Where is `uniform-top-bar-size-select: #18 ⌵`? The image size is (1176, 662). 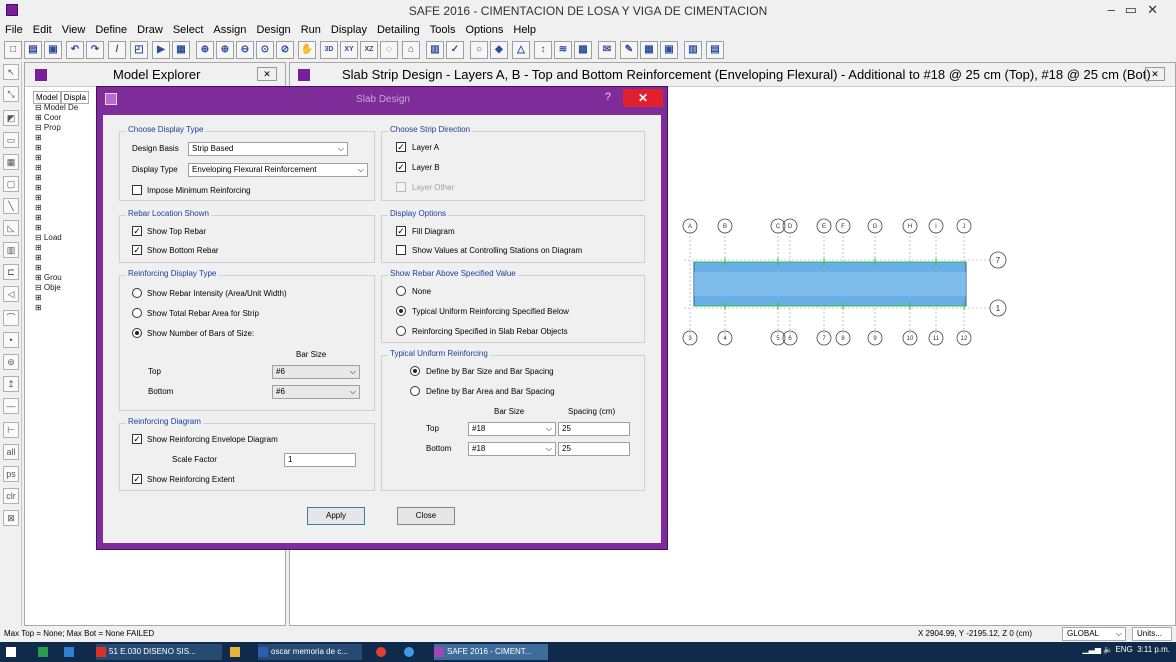
uniform-top-bar-size-select: #18 ⌵ is located at coordinates (512, 429).